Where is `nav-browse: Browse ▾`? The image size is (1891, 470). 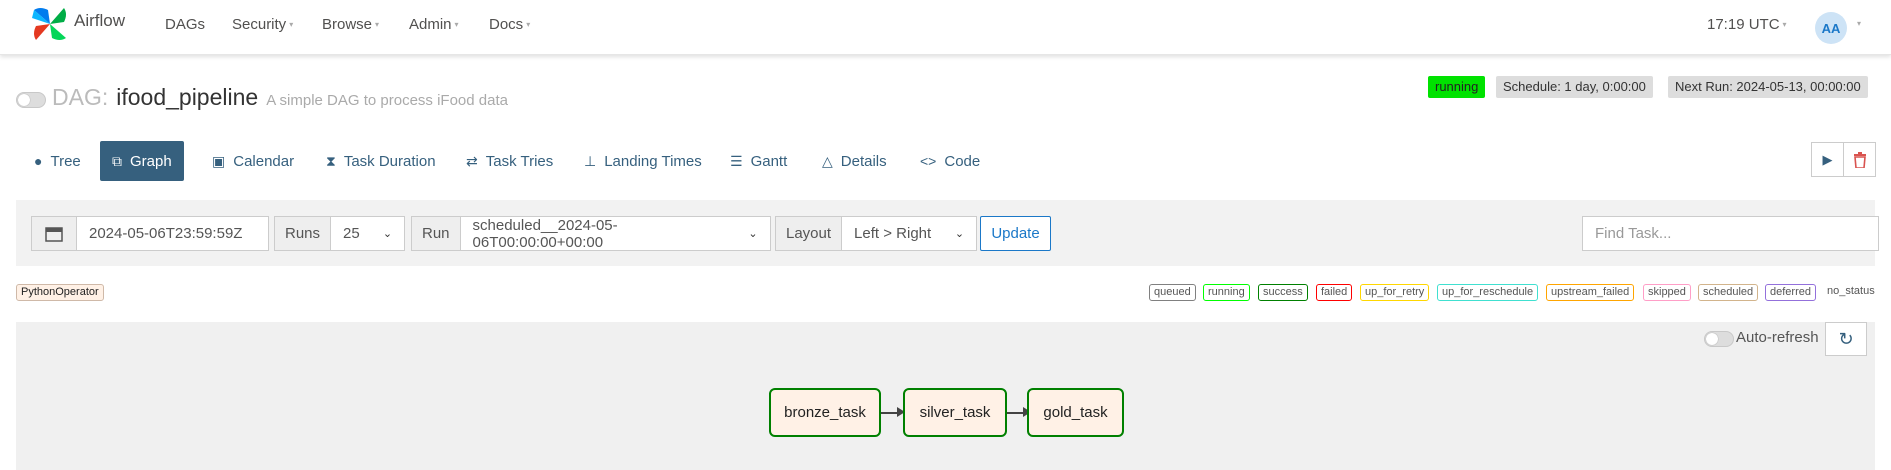 nav-browse: Browse ▾ is located at coordinates (350, 24).